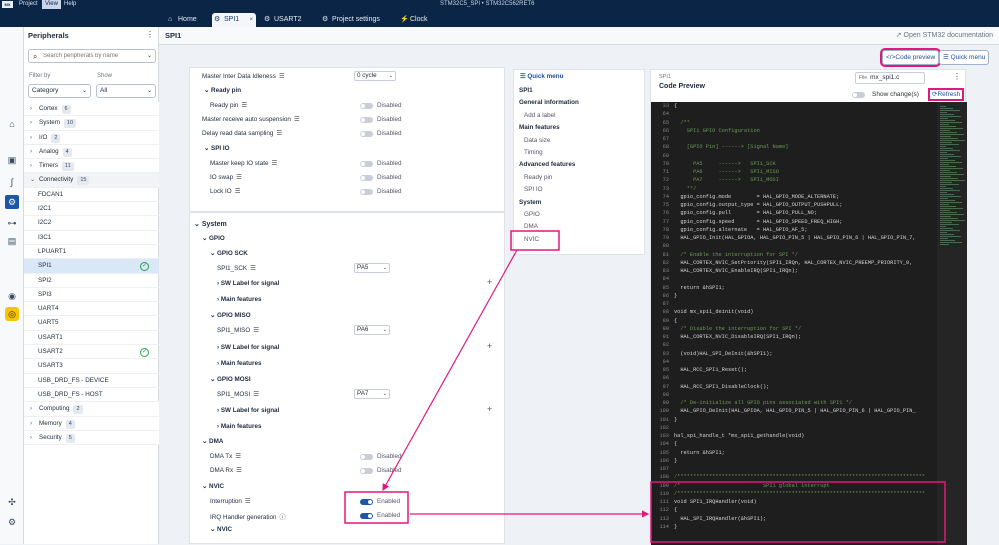 The width and height of the screenshot is (999, 545). I want to click on peripheral-search: ⌕ ⌄, so click(92, 56).